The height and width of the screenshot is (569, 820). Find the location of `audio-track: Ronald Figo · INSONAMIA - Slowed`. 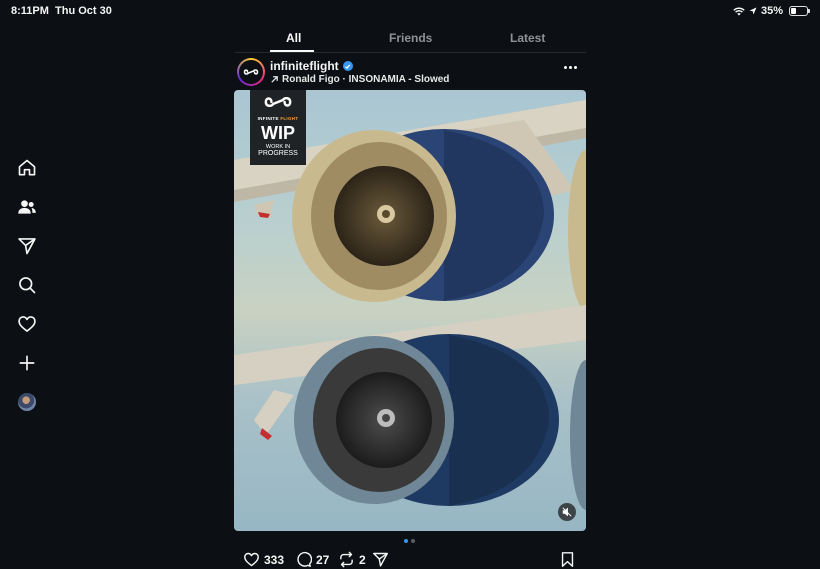

audio-track: Ronald Figo · INSONAMIA - Slowed is located at coordinates (359, 79).